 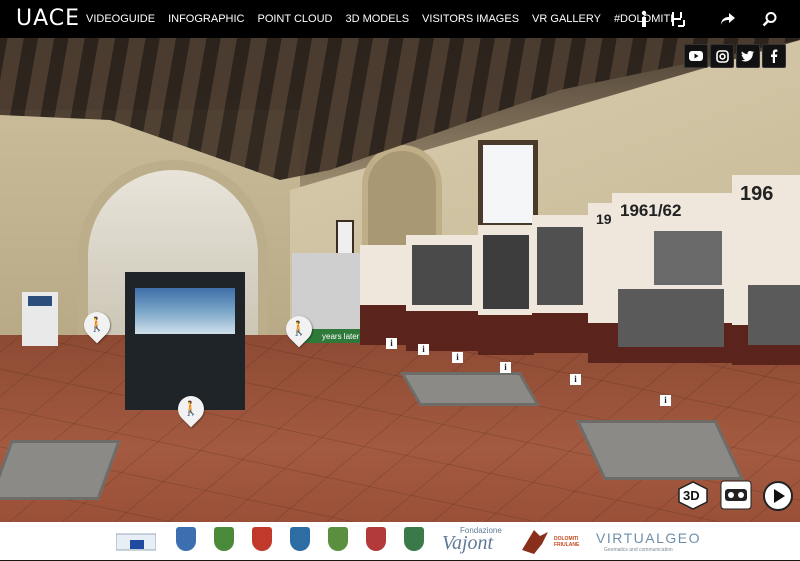 What do you see at coordinates (566, 19) in the screenshot?
I see `nav-vr-gallery: VR GALLERY` at bounding box center [566, 19].